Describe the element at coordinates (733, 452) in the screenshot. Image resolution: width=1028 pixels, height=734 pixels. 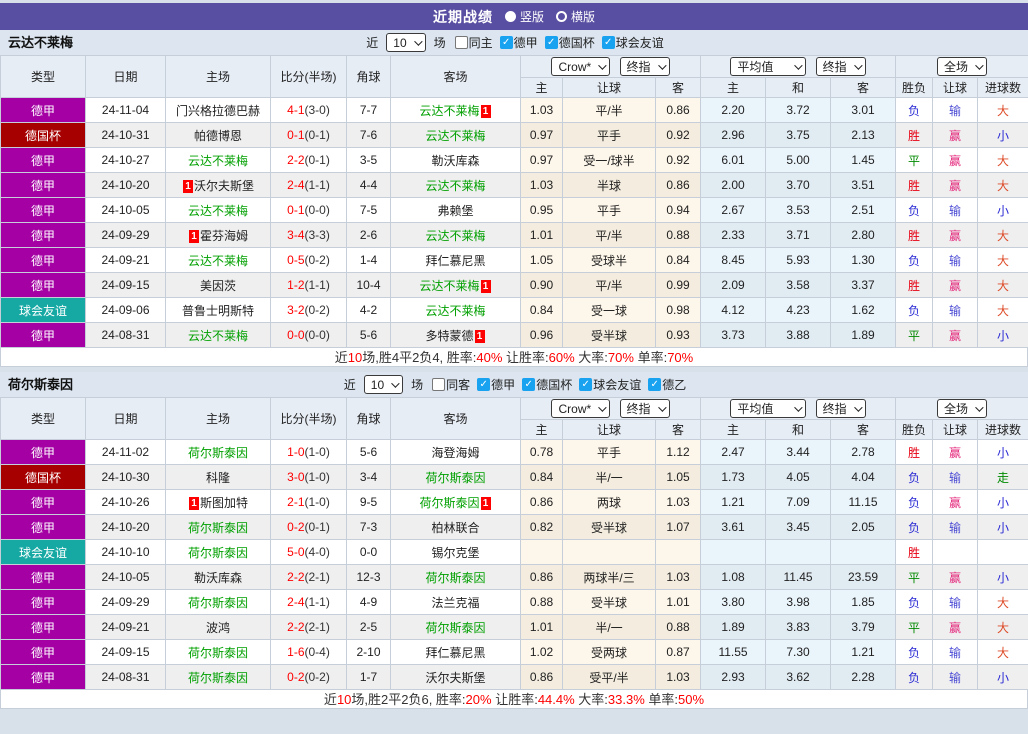
I see `average-odds-cell: 2.47` at that location.